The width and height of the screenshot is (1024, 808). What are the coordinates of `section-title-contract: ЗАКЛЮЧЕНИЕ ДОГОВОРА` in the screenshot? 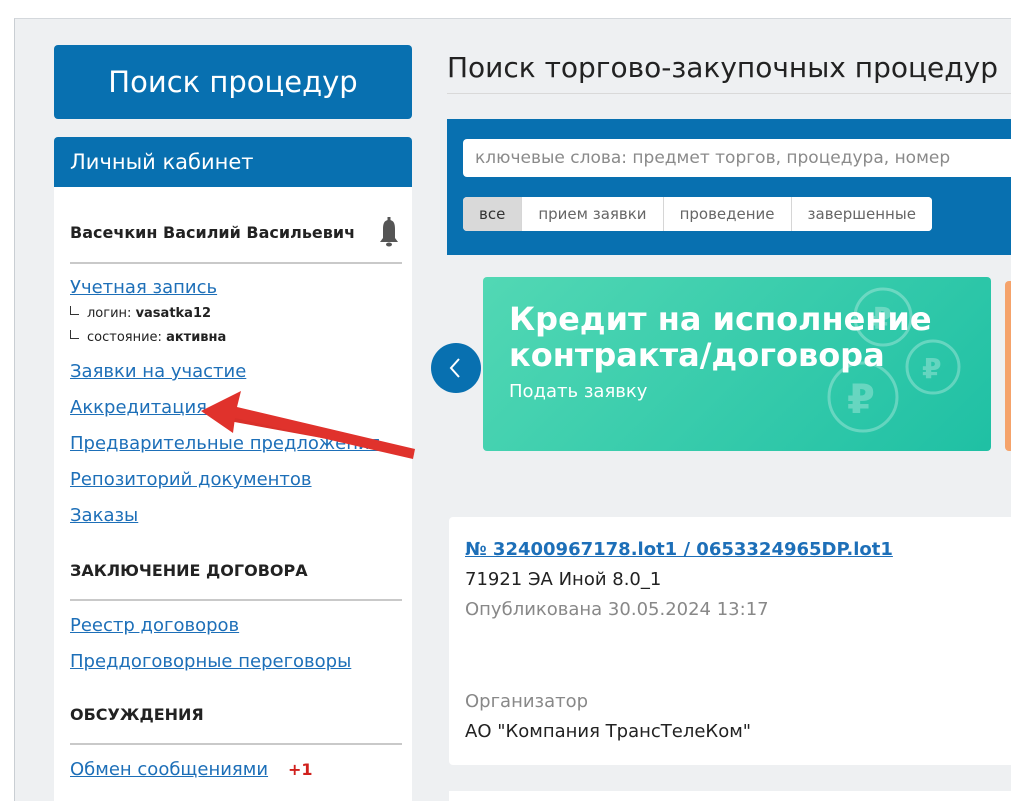 It's located at (189, 570).